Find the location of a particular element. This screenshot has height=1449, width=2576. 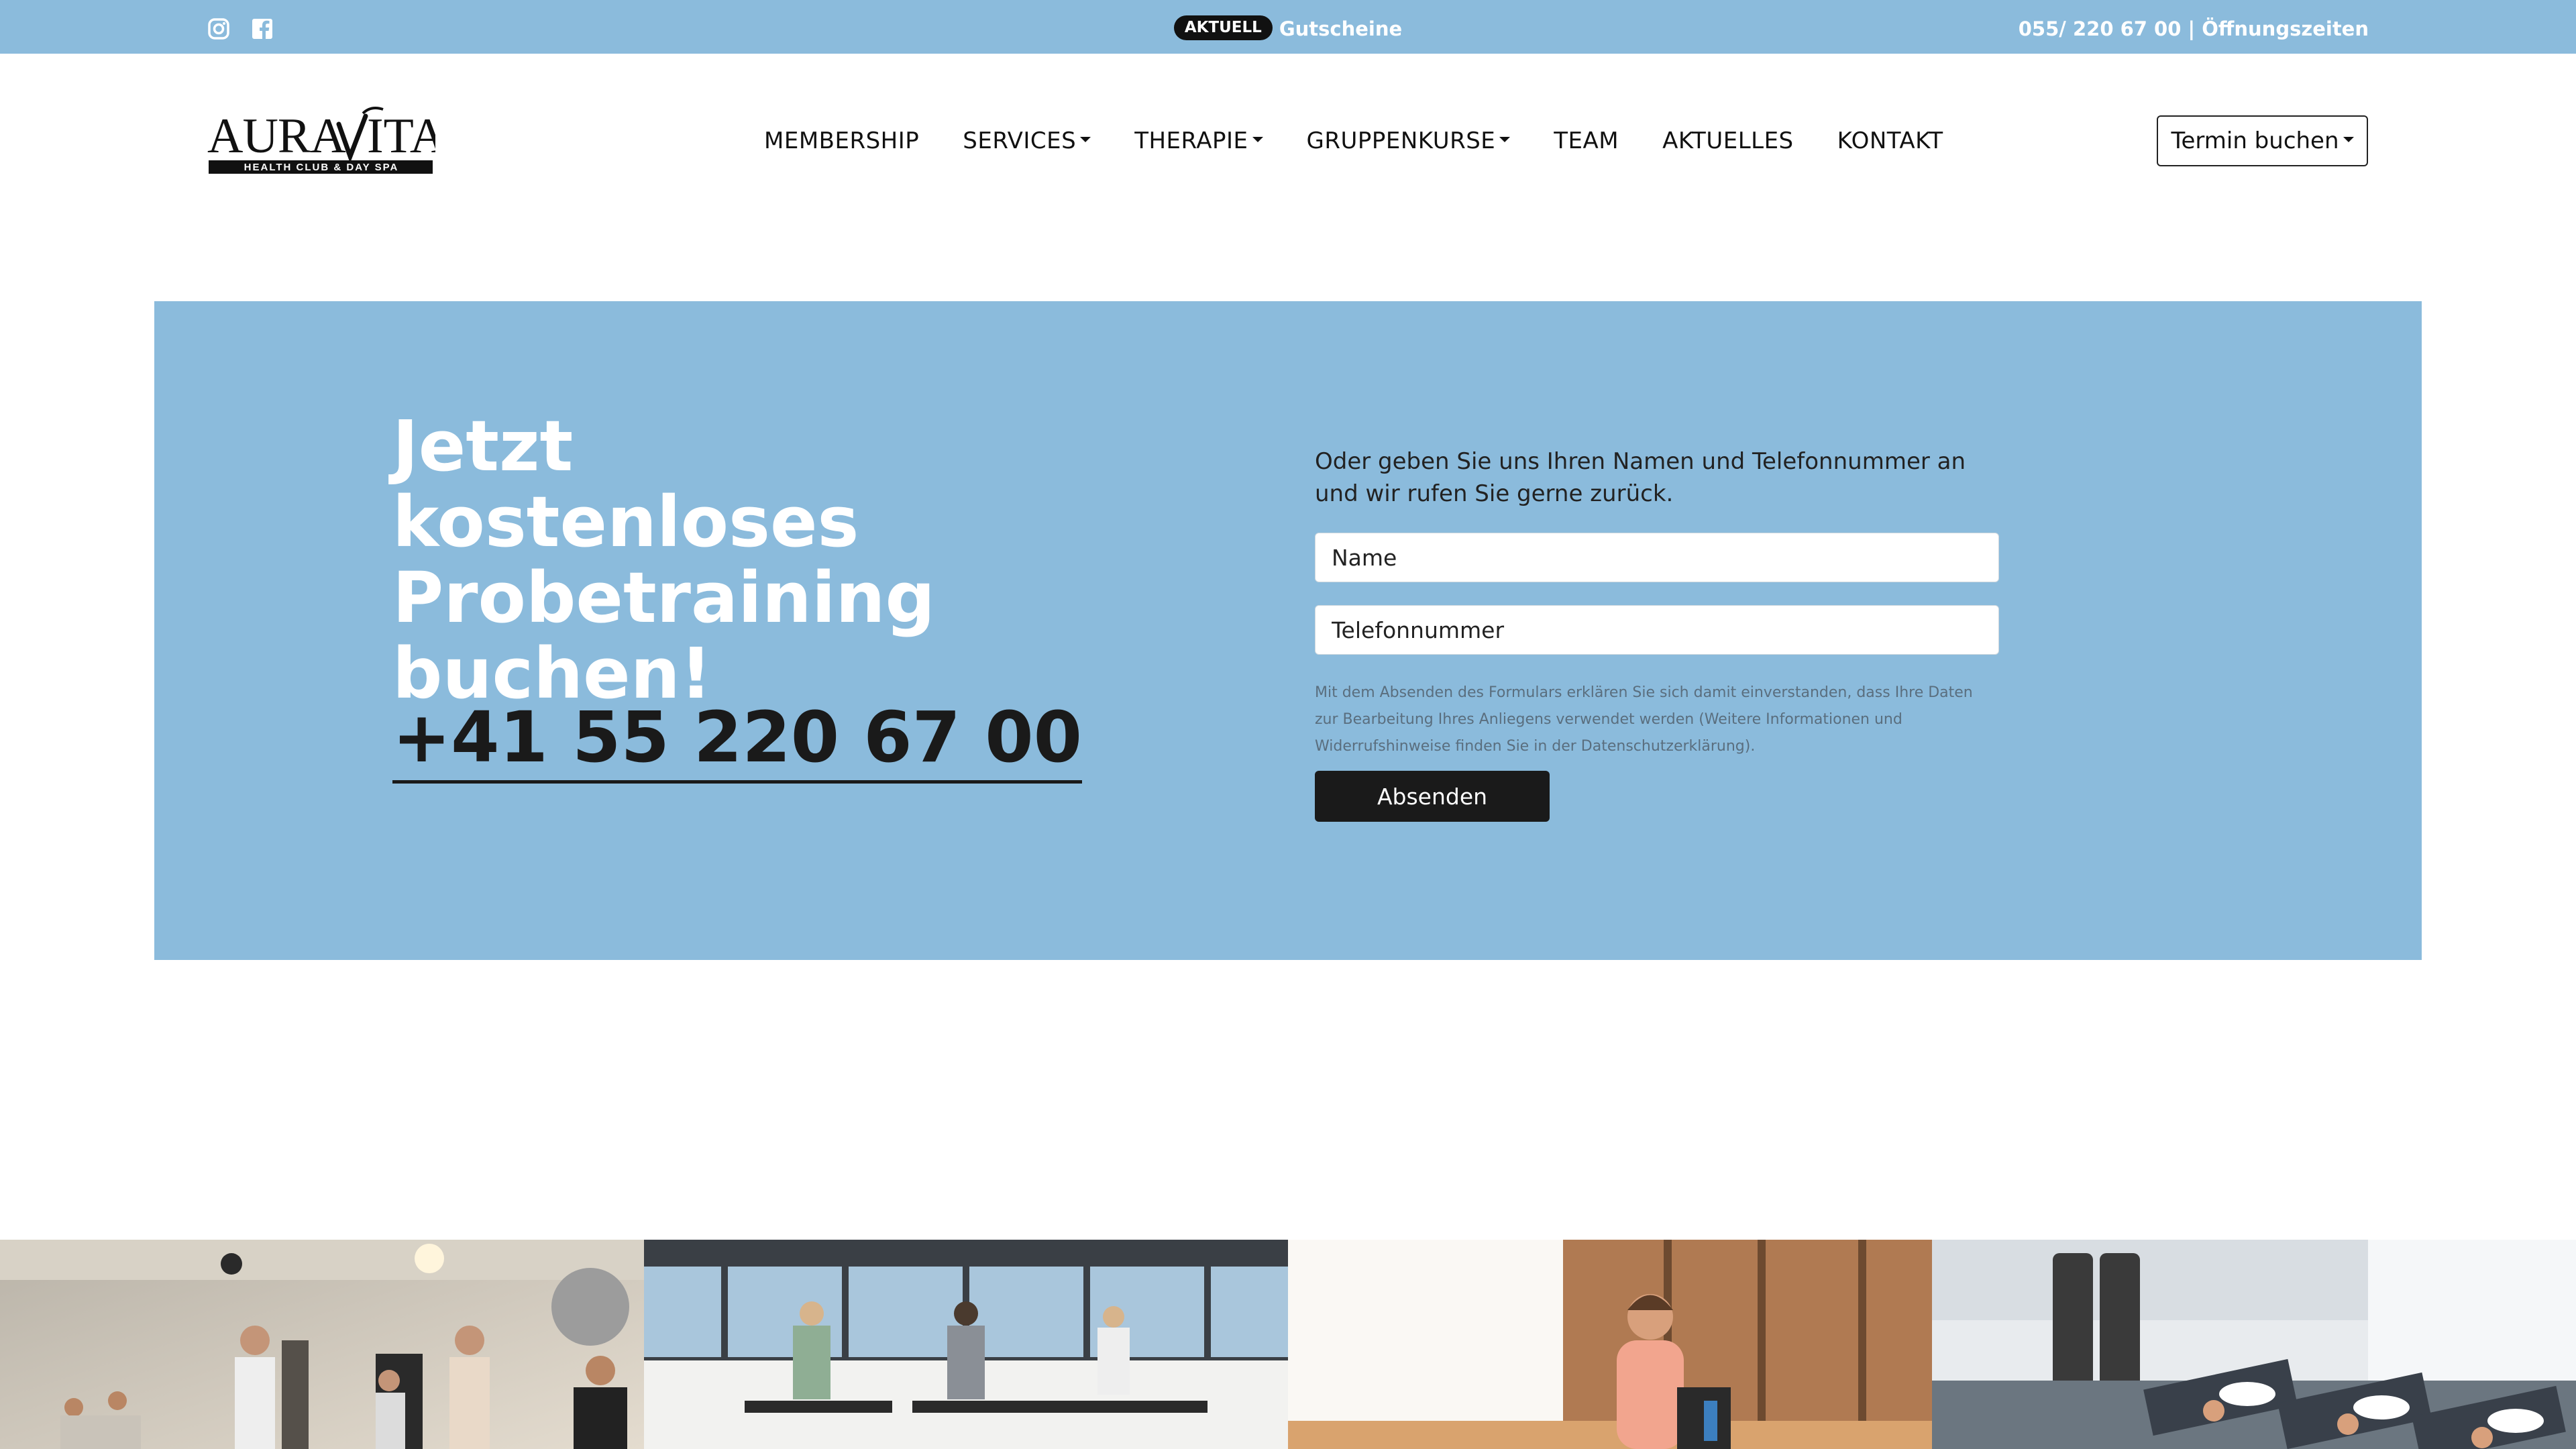

nav-services: SERVICES is located at coordinates (1027, 140).